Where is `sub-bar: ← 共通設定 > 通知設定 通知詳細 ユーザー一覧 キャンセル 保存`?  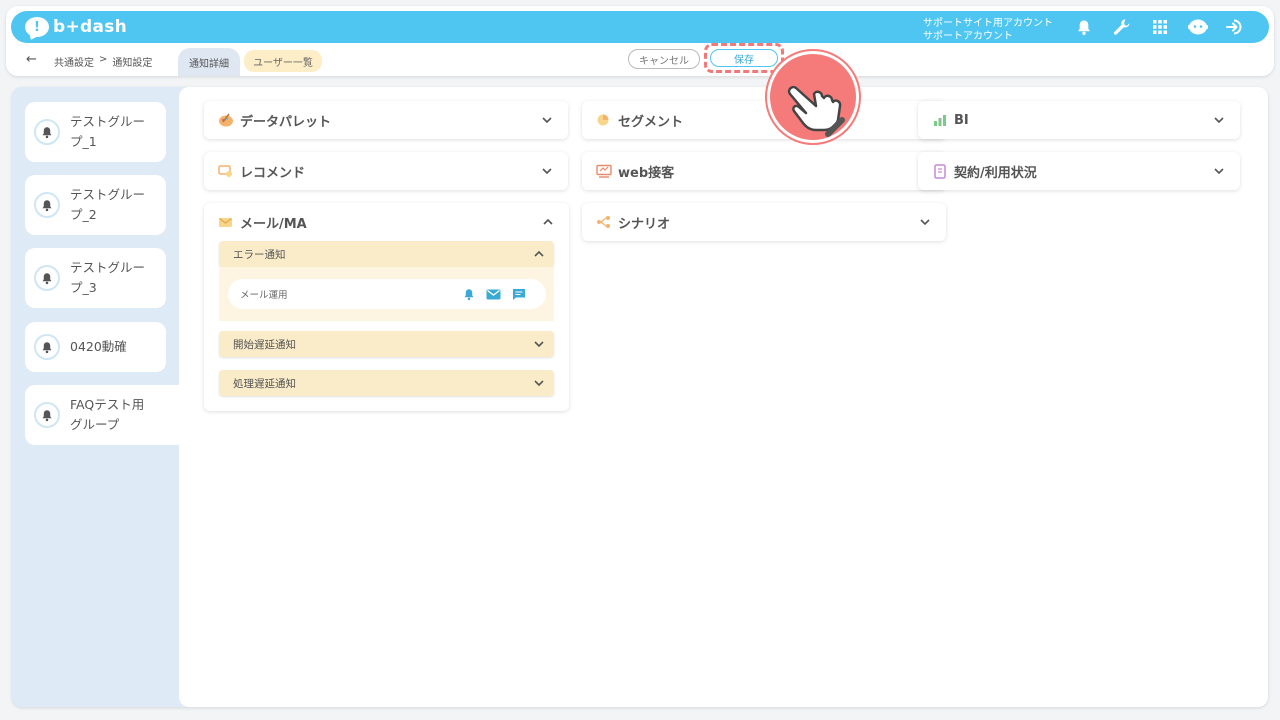
sub-bar: ← 共通設定 > 通知設定 通知詳細 ユーザー一覧 キャンセル 保存 is located at coordinates (640, 59).